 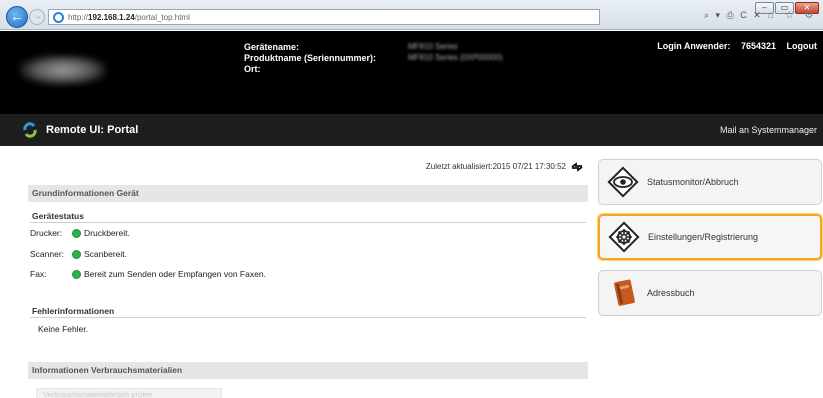 What do you see at coordinates (455, 57) in the screenshot?
I see `product-name-value: MF810 Series (0XP00000)` at bounding box center [455, 57].